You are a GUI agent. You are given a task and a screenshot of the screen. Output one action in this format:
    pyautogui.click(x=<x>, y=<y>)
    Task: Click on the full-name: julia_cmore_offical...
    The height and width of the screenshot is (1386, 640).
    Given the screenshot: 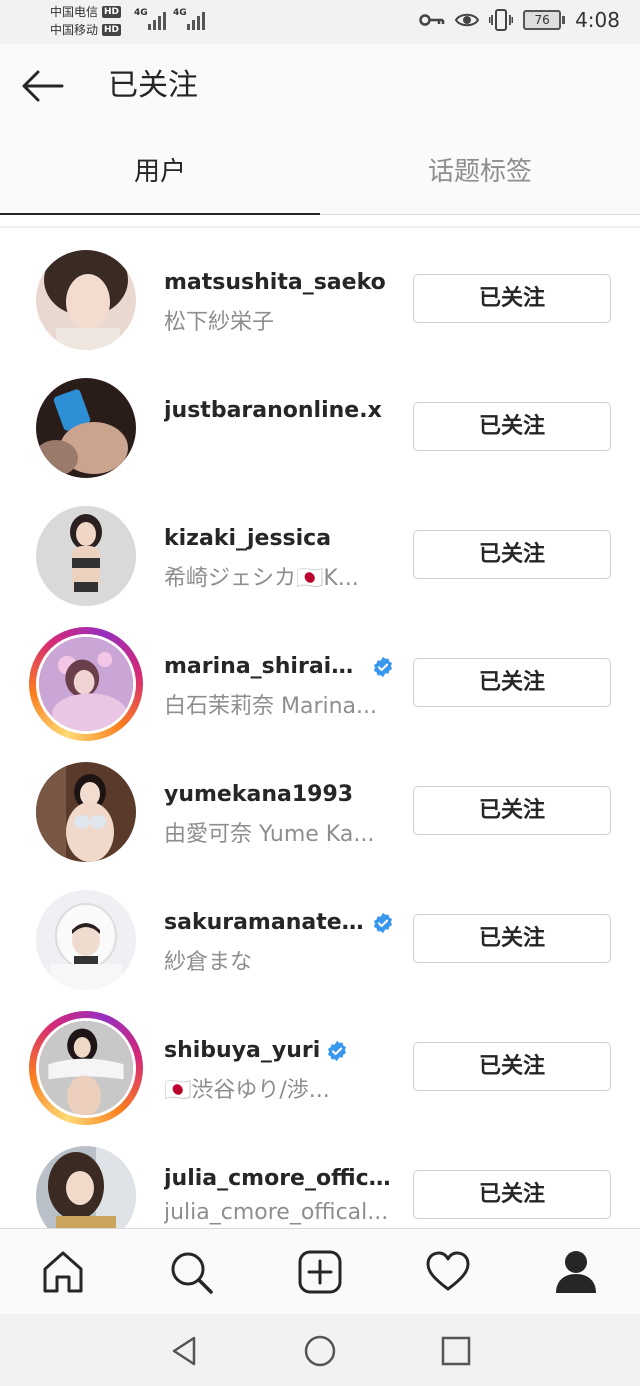 What is the action you would take?
    pyautogui.click(x=276, y=1212)
    